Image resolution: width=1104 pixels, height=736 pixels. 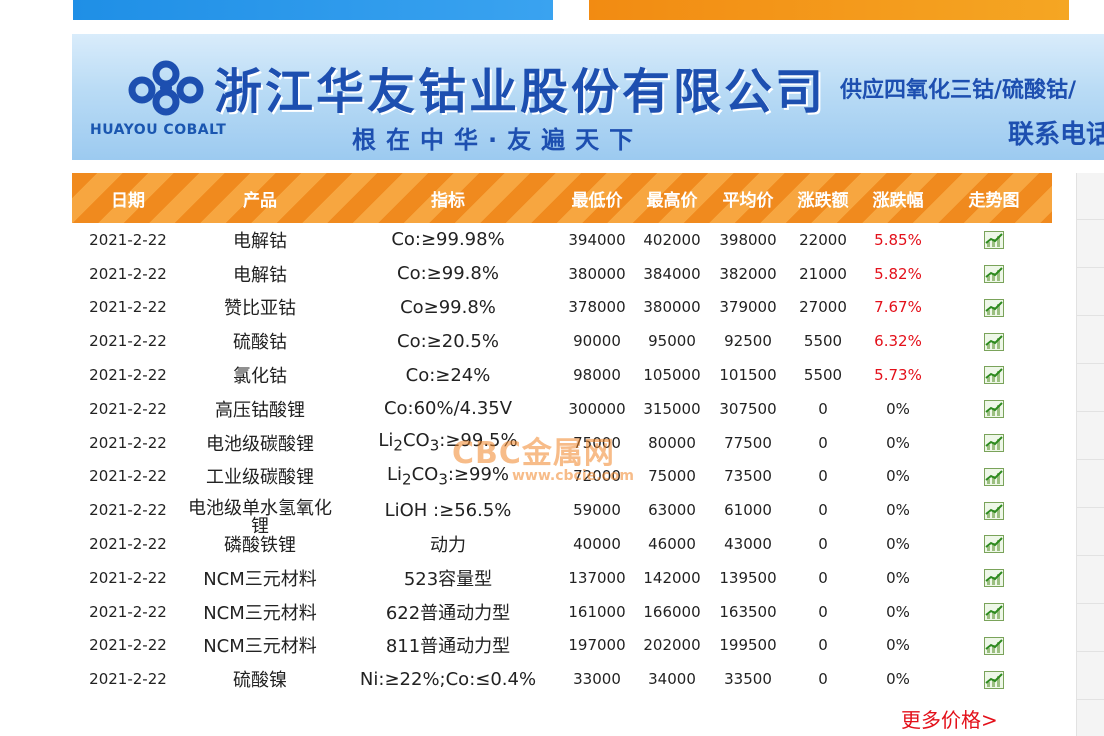 What do you see at coordinates (672, 645) in the screenshot?
I see `cell-high: 202000` at bounding box center [672, 645].